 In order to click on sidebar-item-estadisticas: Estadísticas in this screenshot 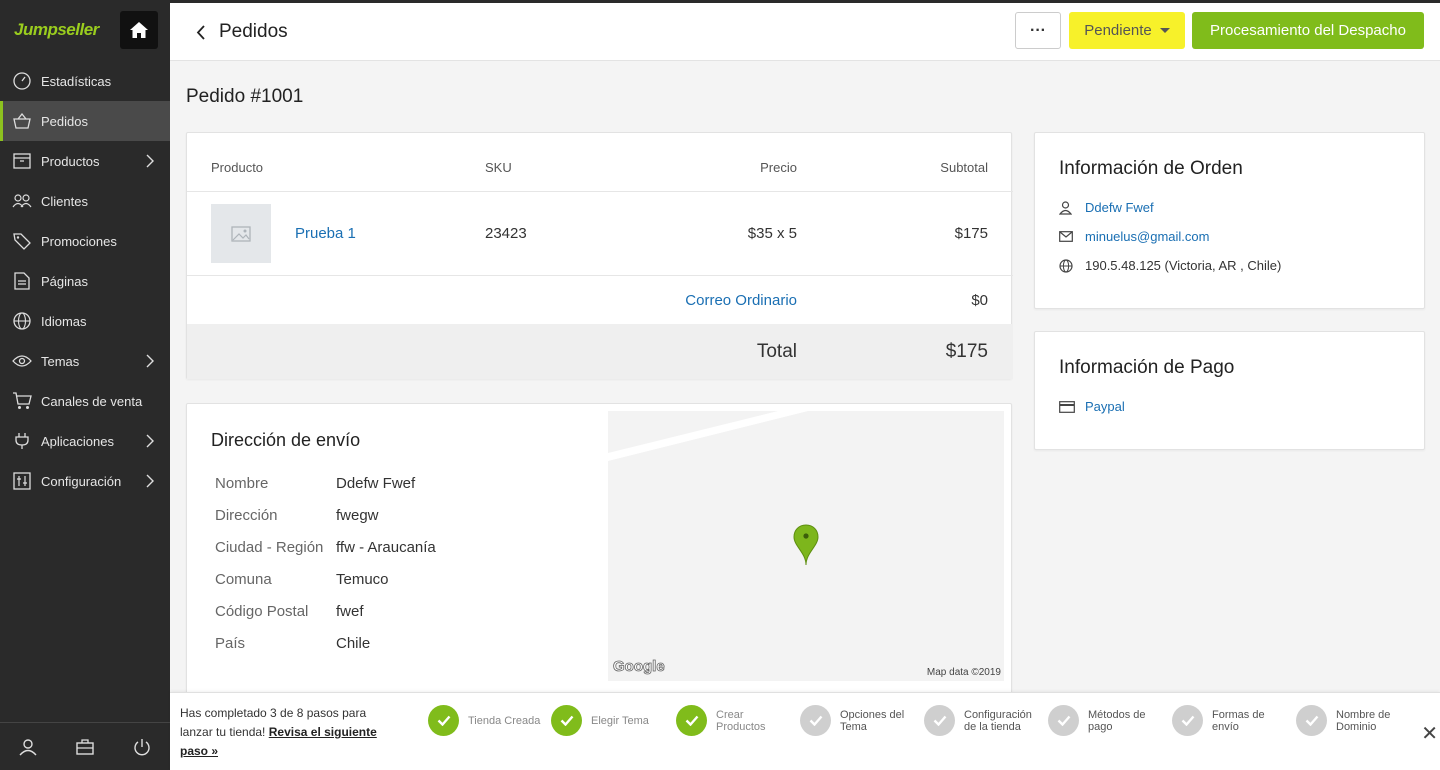, I will do `click(85, 81)`.